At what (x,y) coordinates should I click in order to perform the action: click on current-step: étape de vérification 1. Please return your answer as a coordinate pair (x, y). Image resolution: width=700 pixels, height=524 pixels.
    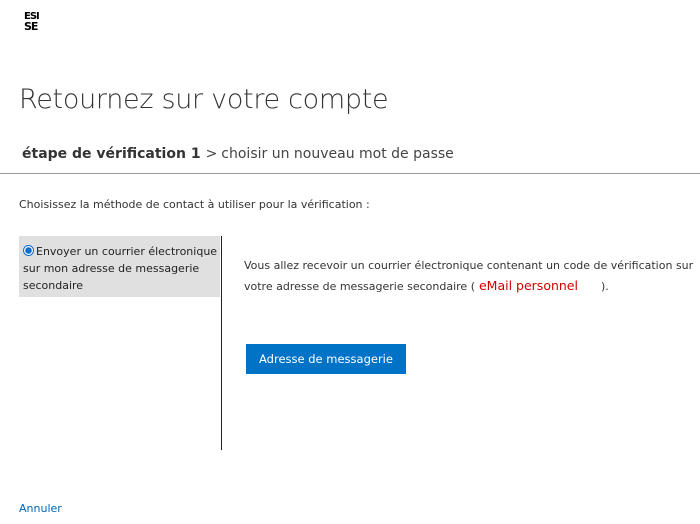
    Looking at the image, I should click on (111, 154).